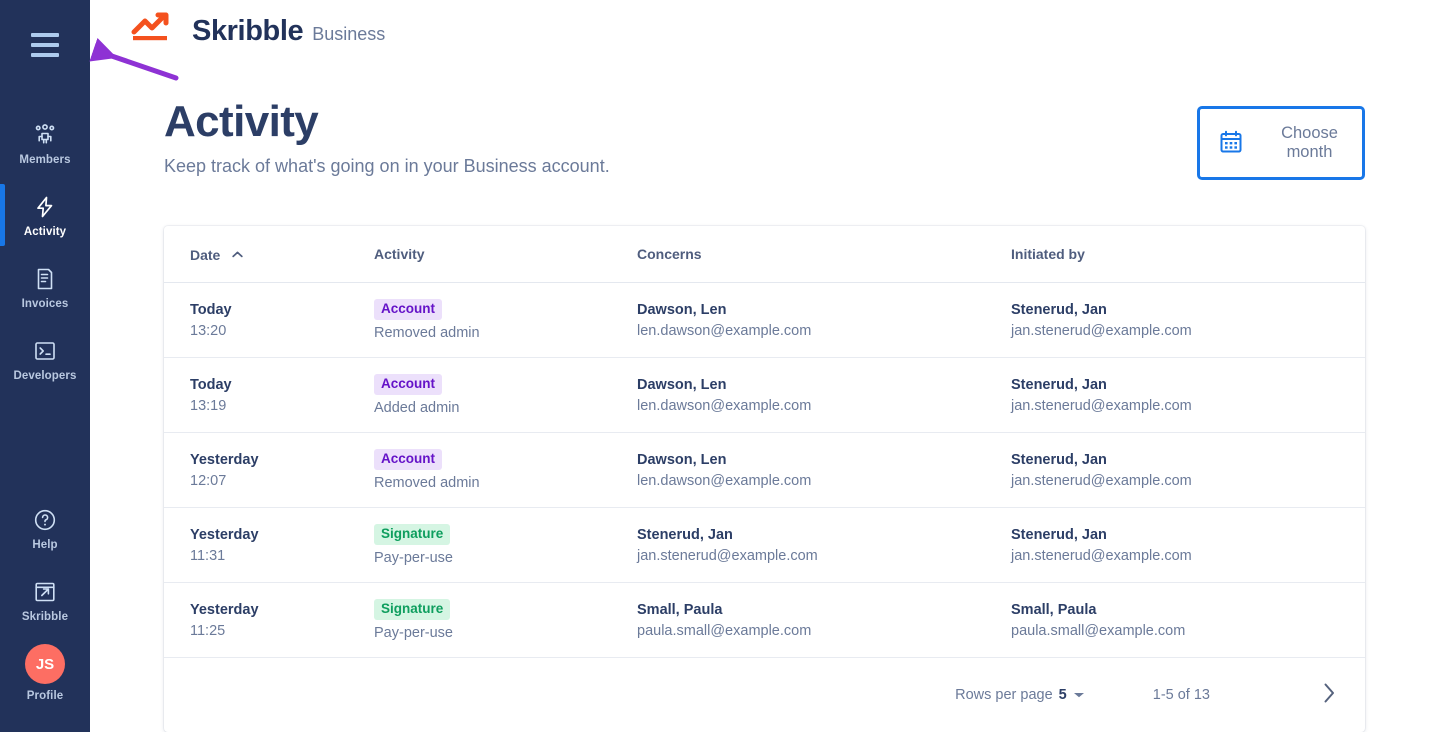 The height and width of the screenshot is (732, 1440). I want to click on cell-date: Yesterday 12:07, so click(269, 470).